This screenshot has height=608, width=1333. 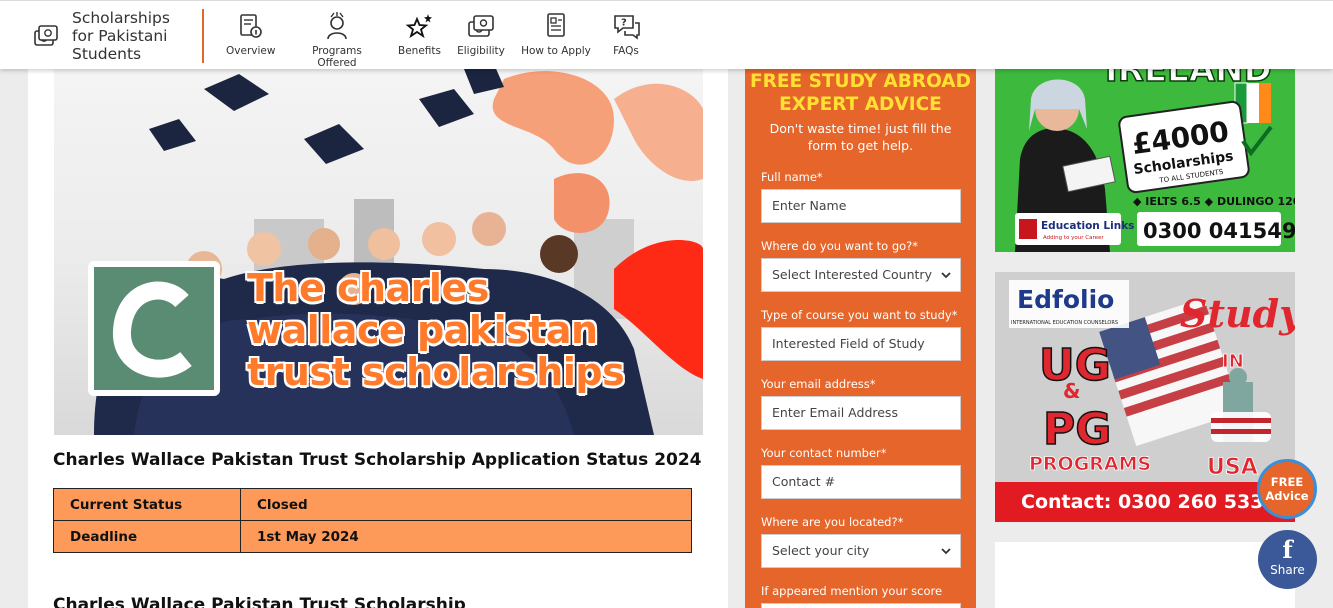 I want to click on nav-how-to-apply: How to Apply, so click(x=556, y=34).